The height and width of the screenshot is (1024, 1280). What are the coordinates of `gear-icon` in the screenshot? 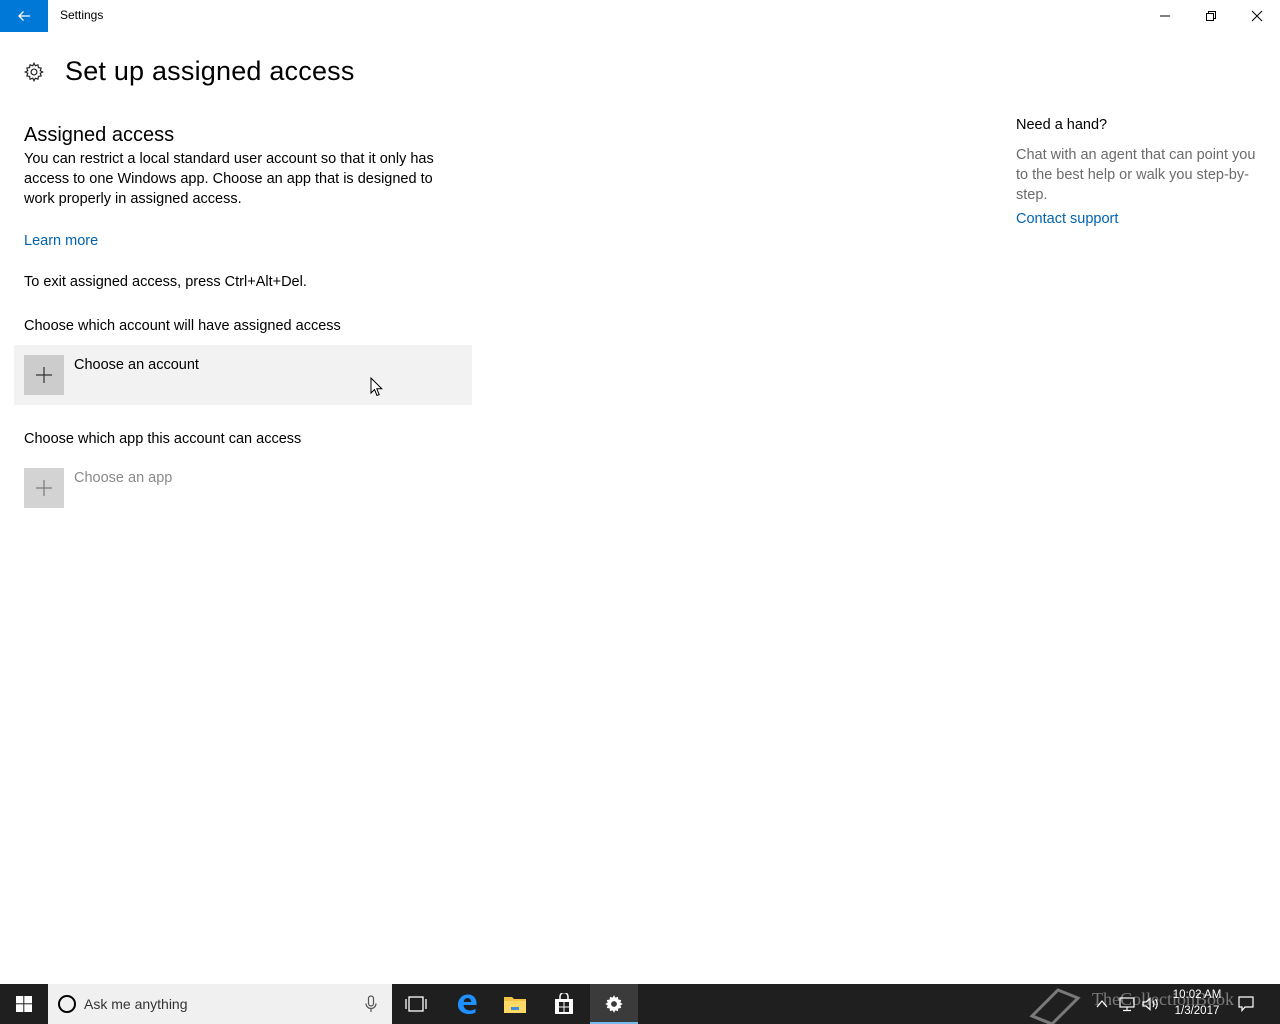 It's located at (34, 72).